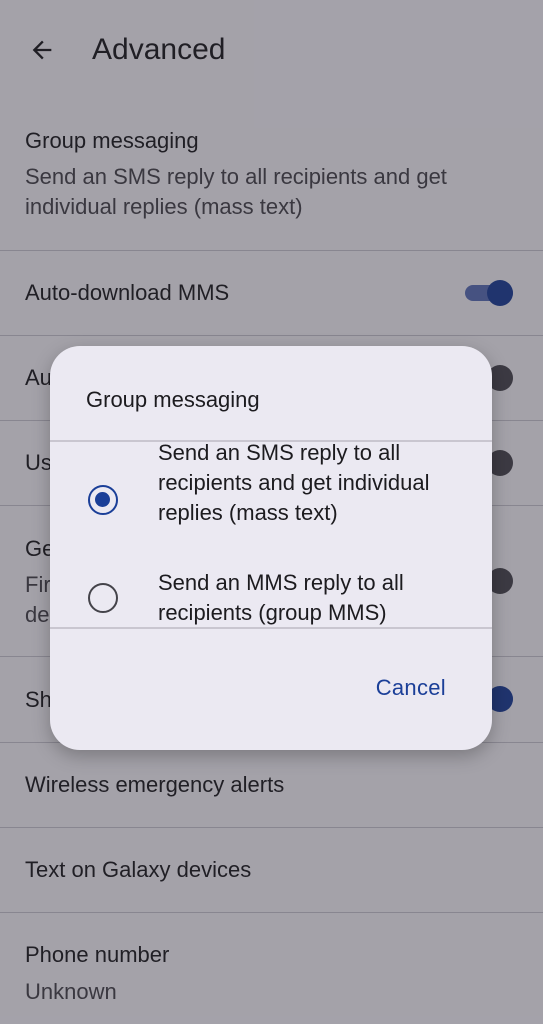 This screenshot has width=543, height=1024. I want to click on radio-button-unselected, so click(103, 598).